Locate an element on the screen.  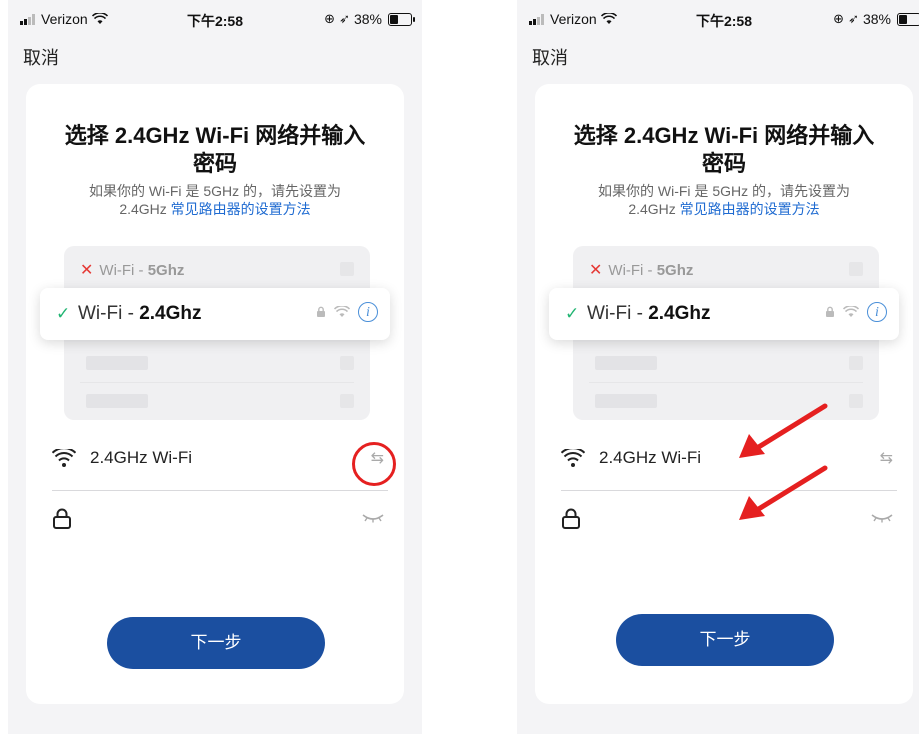
swap-icon: ⇆ is located at coordinates (886, 458).